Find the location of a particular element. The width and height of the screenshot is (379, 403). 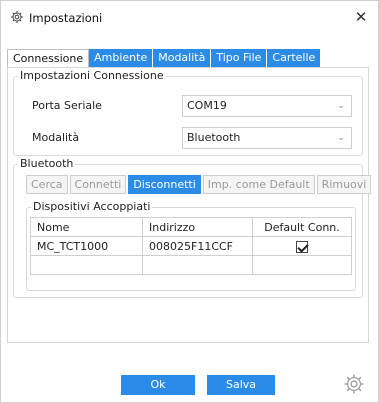

bluetooth-group-title: Bluetooth is located at coordinates (47, 163).